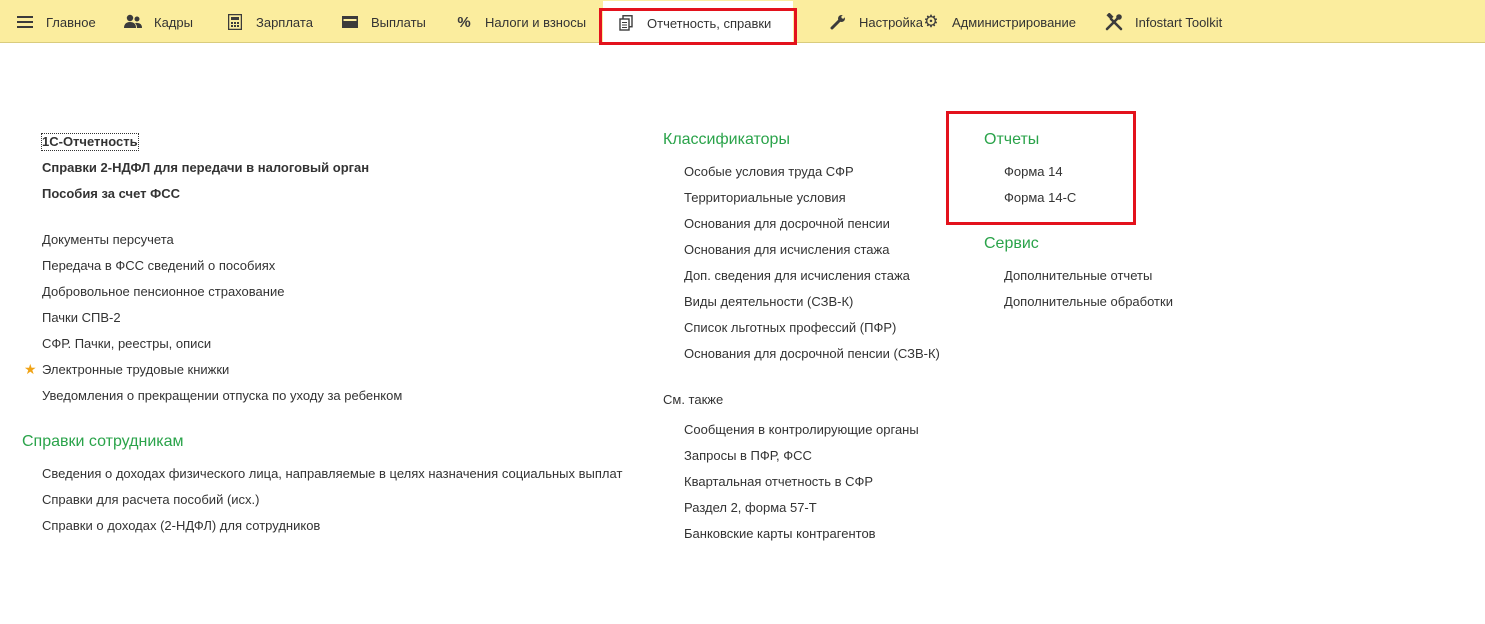 This screenshot has height=624, width=1485. What do you see at coordinates (1078, 276) in the screenshot?
I see `link-additional-reports: Дополнительные отчеты` at bounding box center [1078, 276].